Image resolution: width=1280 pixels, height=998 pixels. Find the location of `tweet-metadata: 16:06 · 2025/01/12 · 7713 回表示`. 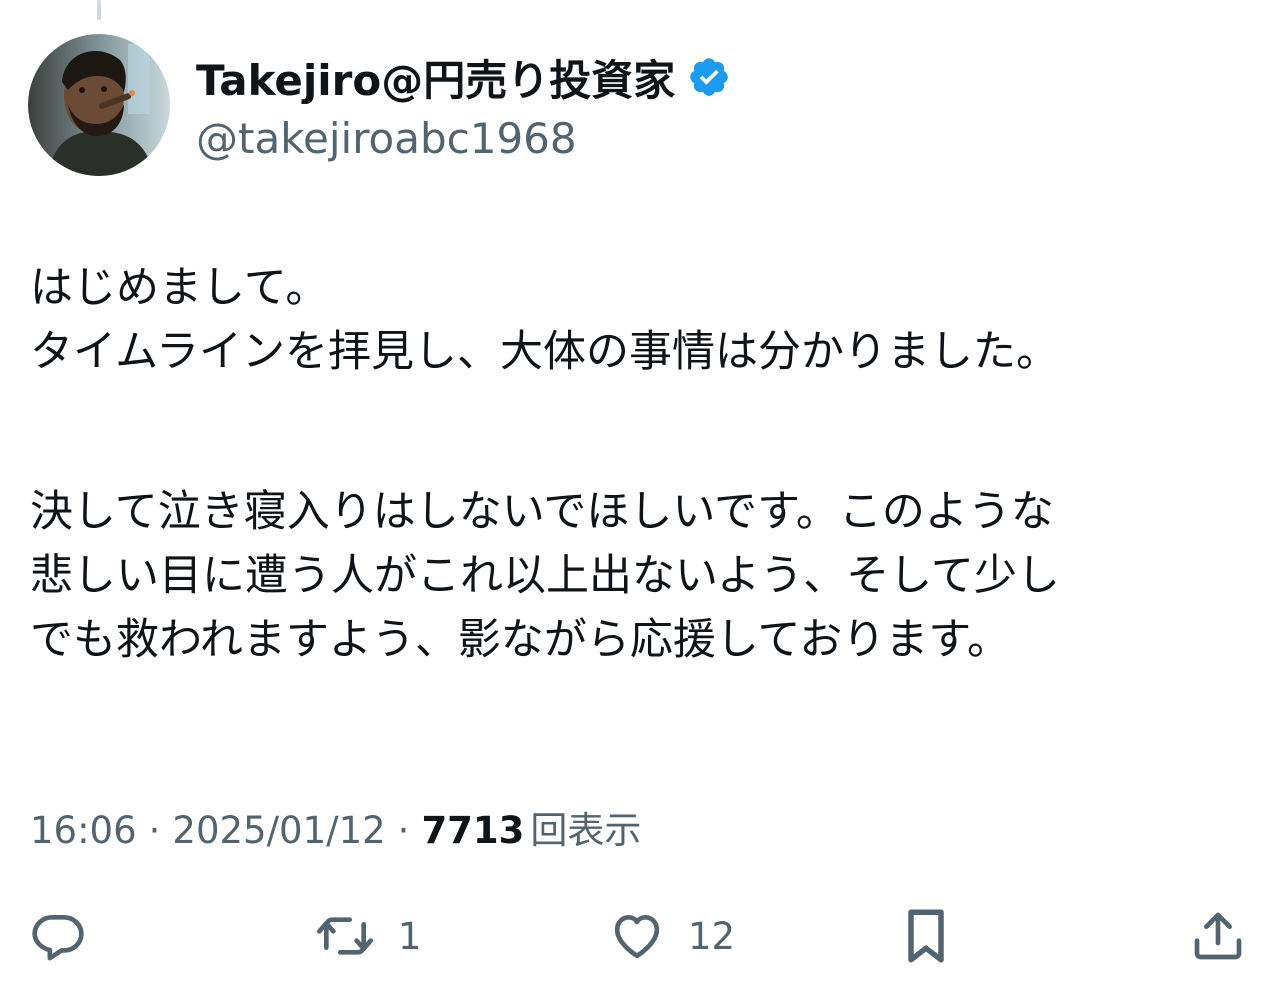

tweet-metadata: 16:06 · 2025/01/12 · 7713 回表示 is located at coordinates (335, 827).